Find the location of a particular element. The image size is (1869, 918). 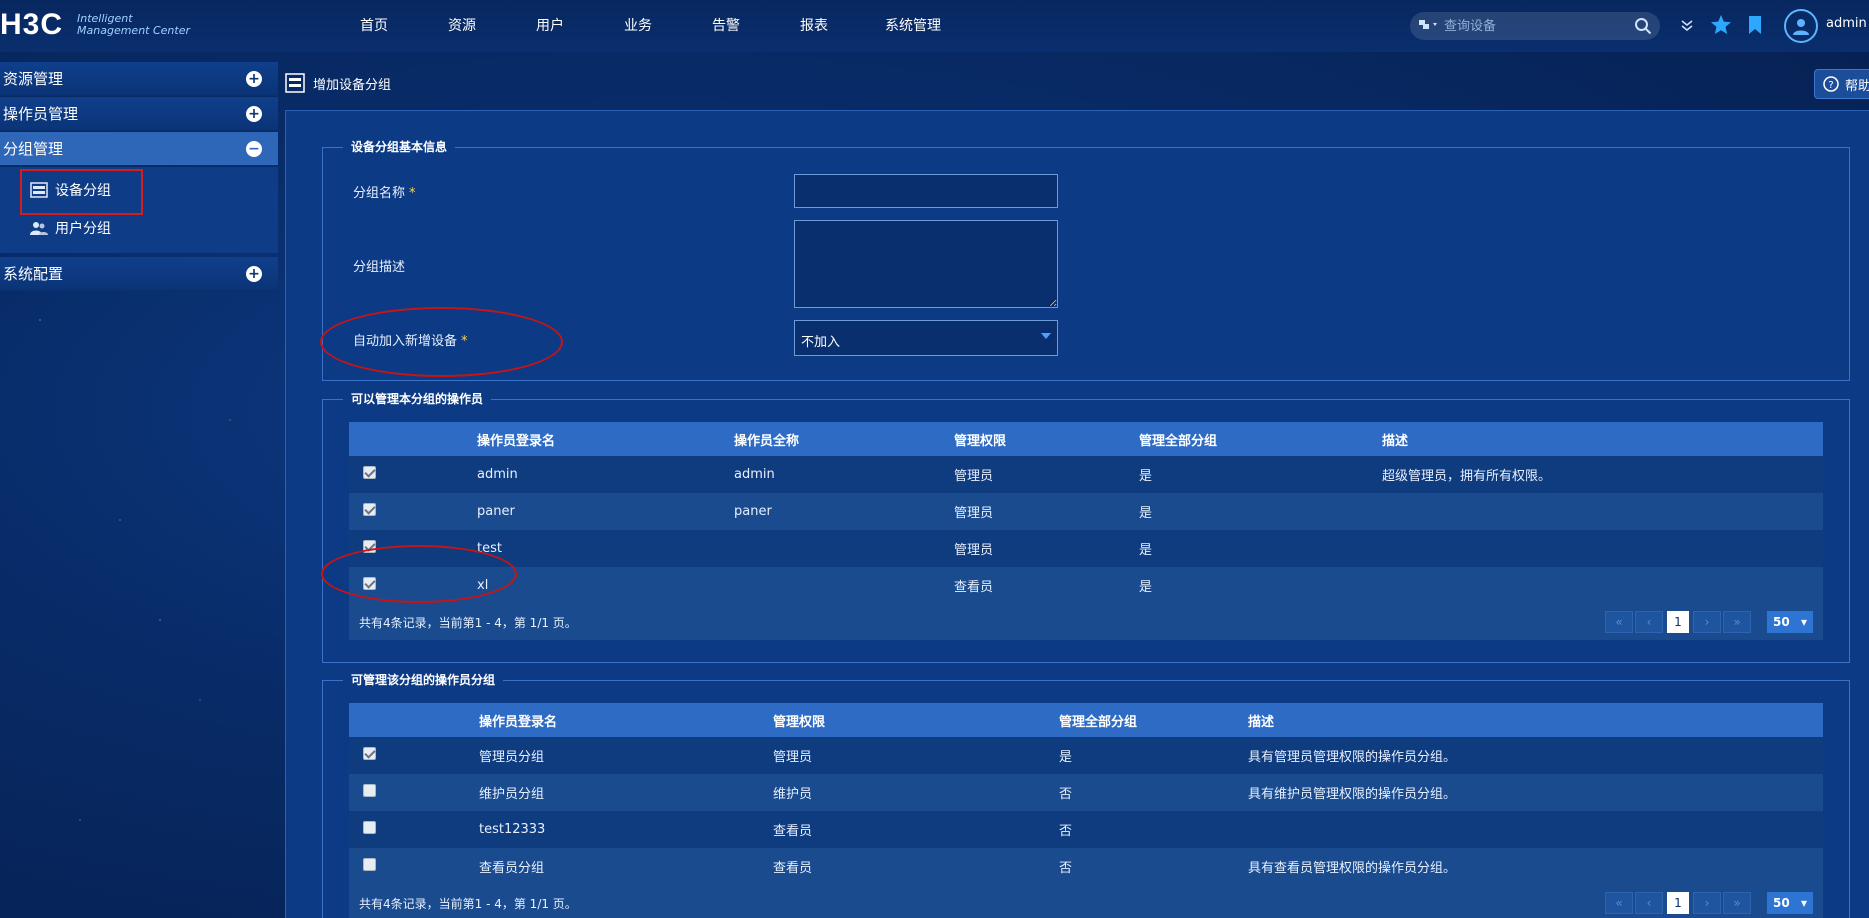

device-group-icon is located at coordinates (39, 190).